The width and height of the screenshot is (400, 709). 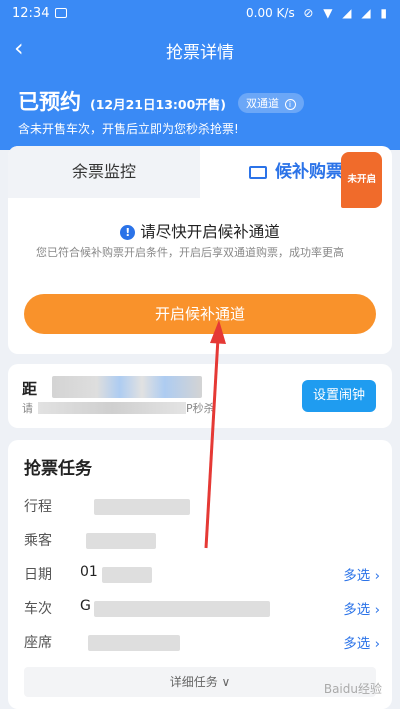 I want to click on arrow-shaft, so click(x=212, y=443).